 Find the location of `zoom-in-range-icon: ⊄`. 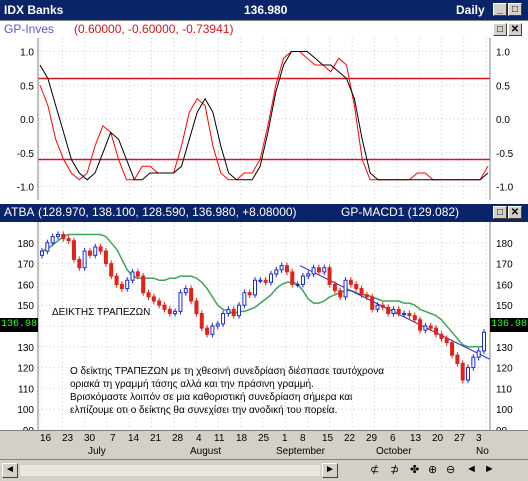

zoom-in-range-icon: ⊄ is located at coordinates (374, 469).